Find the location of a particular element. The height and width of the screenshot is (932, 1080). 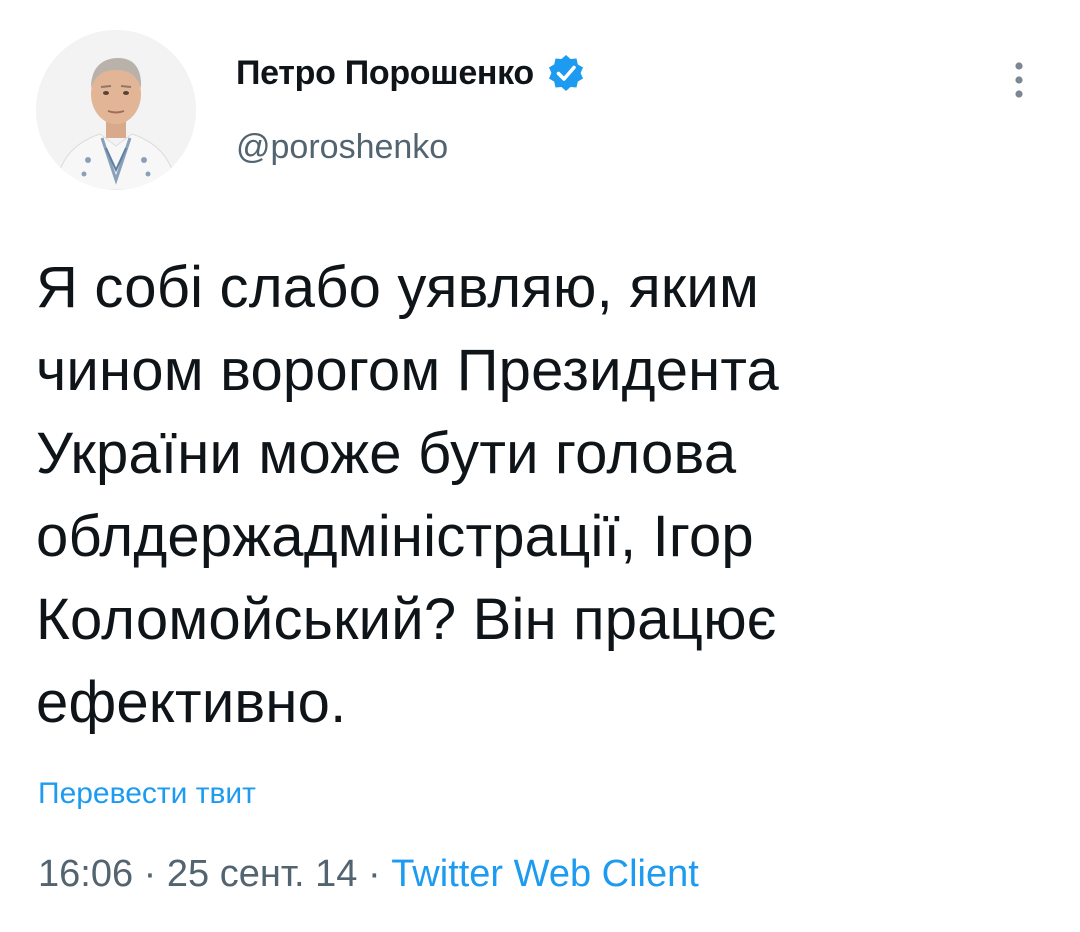

avatar is located at coordinates (116, 110).